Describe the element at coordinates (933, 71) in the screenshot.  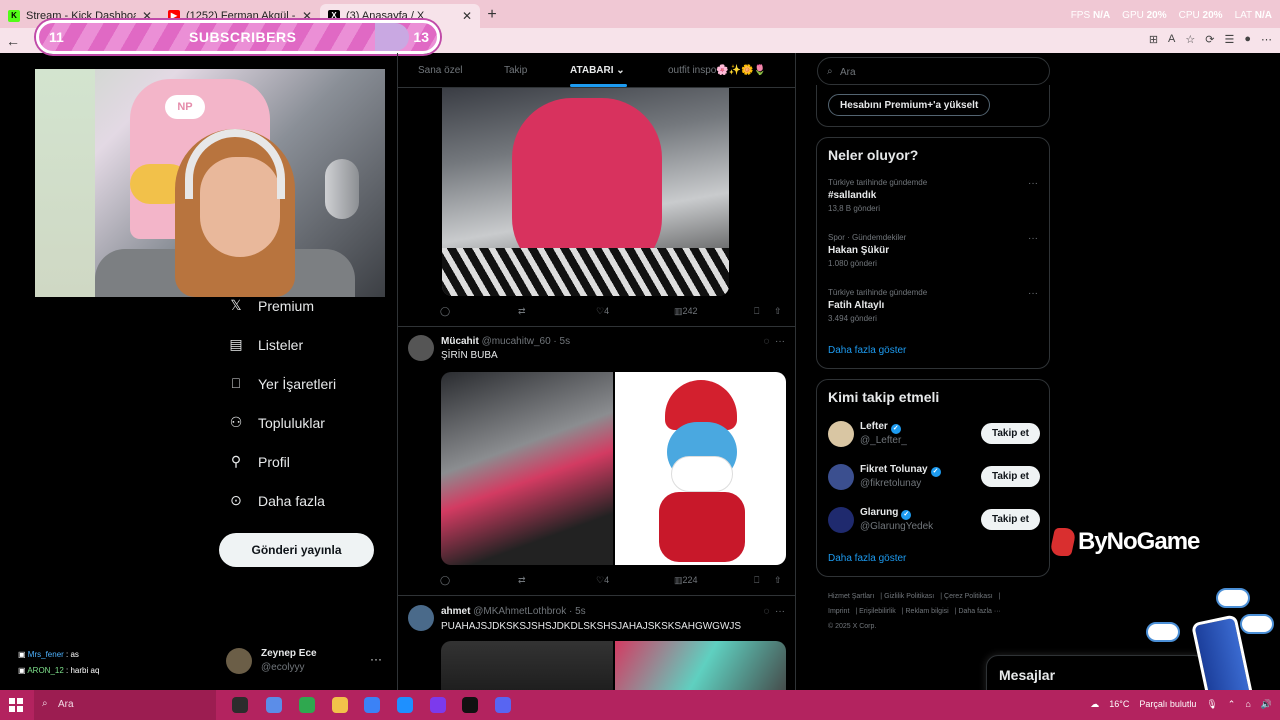
I see `search-input: ⌕ Ara` at that location.